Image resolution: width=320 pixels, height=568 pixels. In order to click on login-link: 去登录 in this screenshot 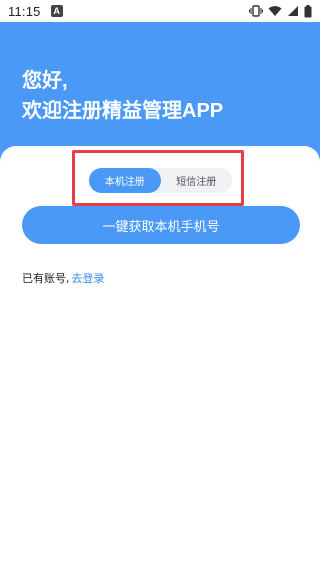, I will do `click(88, 278)`.